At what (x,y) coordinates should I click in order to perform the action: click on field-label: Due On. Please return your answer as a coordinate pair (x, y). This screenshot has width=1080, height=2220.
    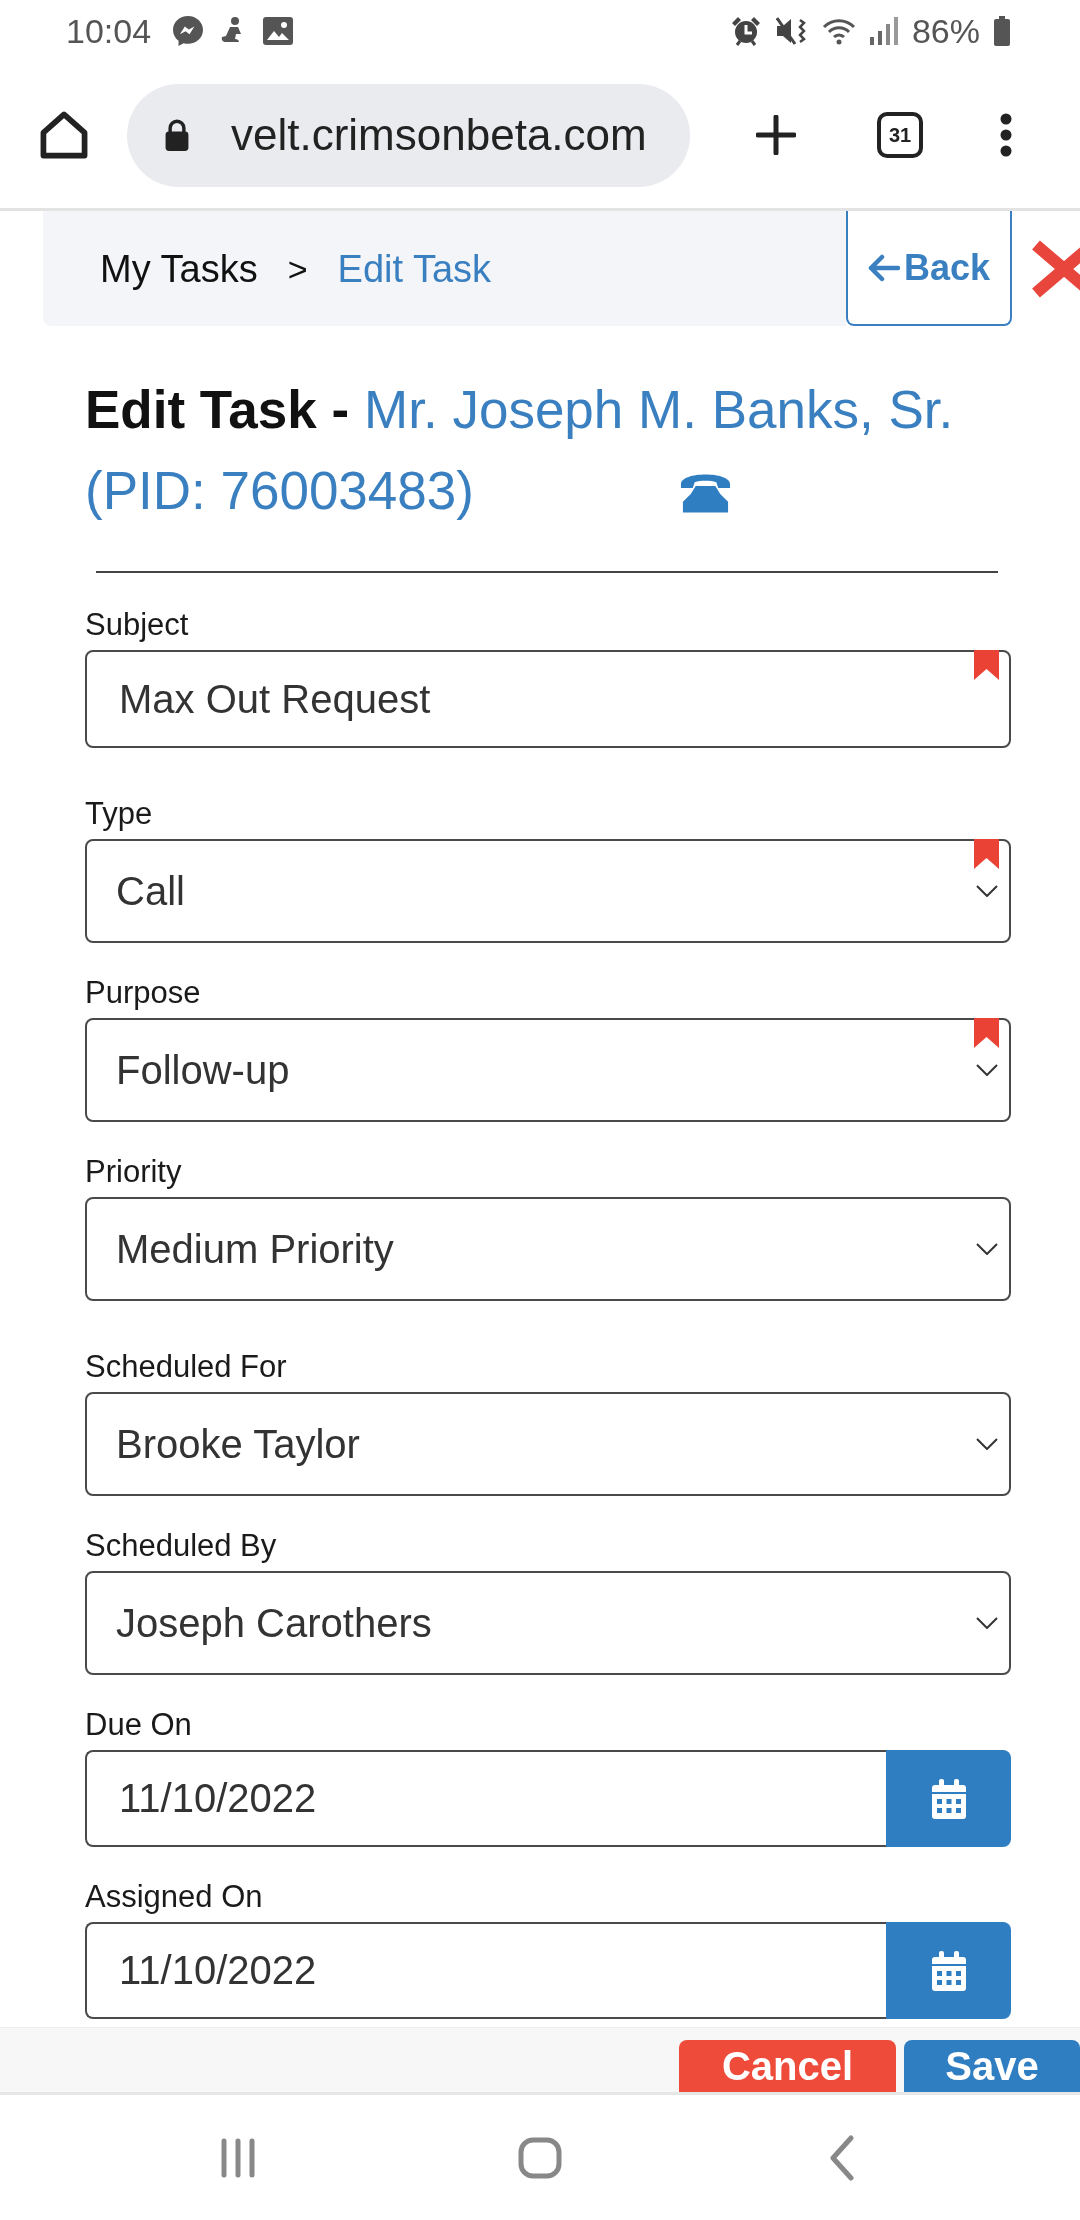
    Looking at the image, I should click on (139, 1725).